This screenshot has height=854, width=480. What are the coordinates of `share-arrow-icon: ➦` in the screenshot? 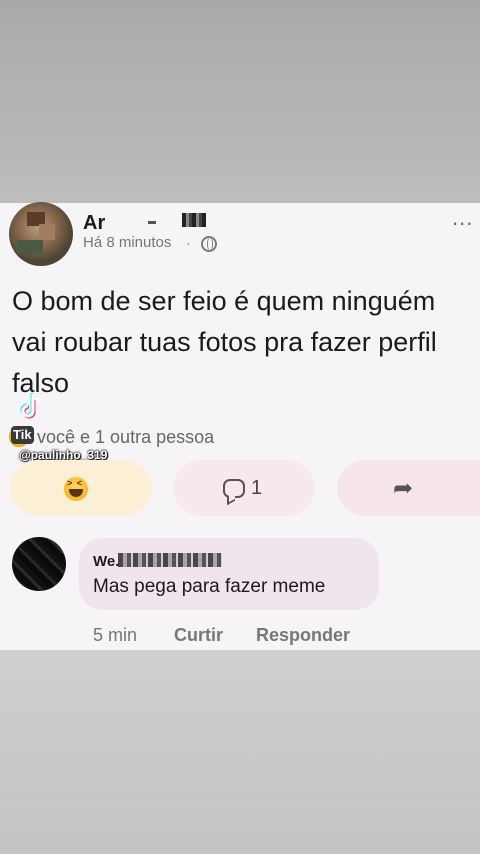 It's located at (403, 488).